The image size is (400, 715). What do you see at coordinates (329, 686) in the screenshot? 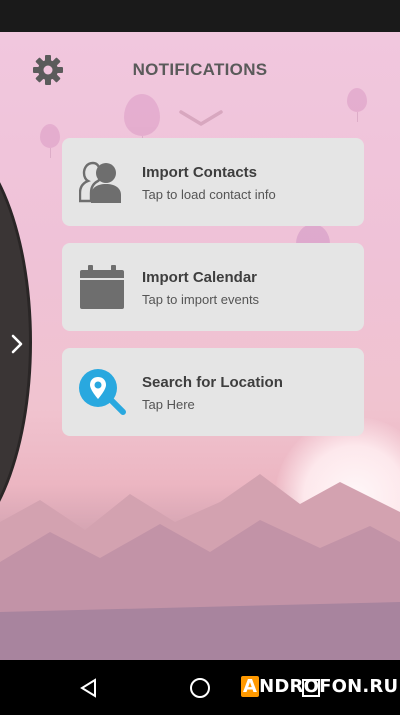
I see `watermark-text: NDROFON.RU` at bounding box center [329, 686].